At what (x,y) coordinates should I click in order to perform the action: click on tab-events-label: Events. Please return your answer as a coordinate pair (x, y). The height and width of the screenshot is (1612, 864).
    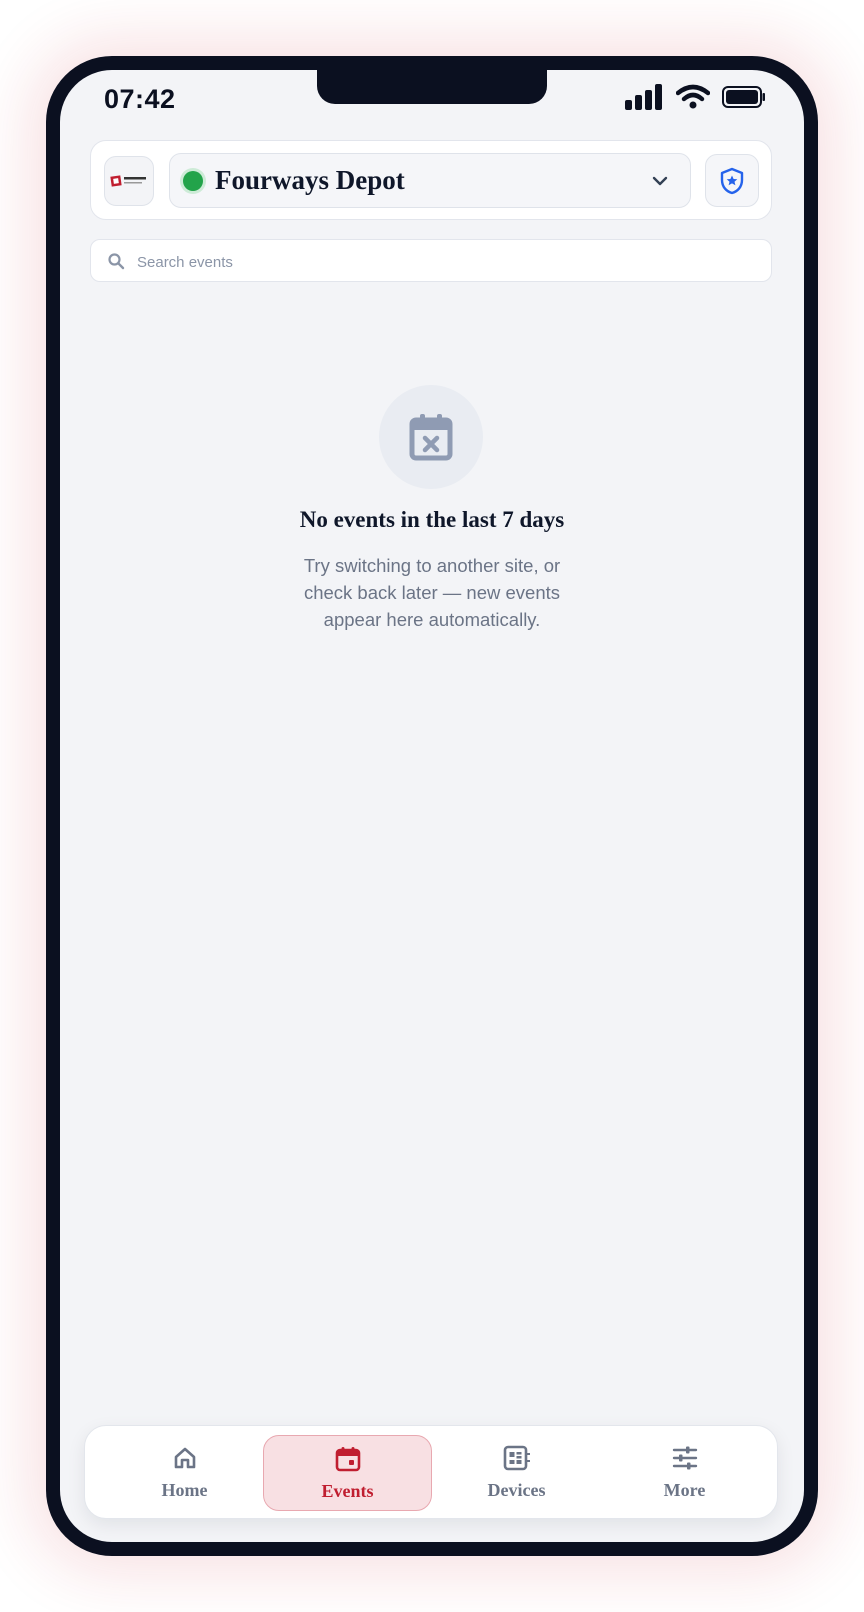
    Looking at the image, I should click on (347, 1491).